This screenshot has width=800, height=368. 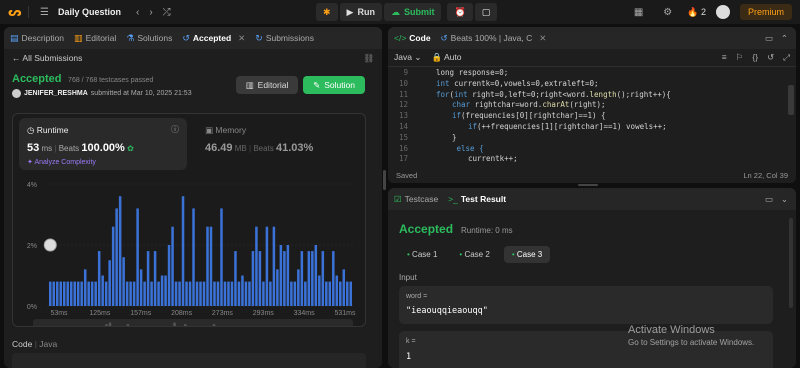 What do you see at coordinates (588, 185) in the screenshot?
I see `horizontal-resize-handle` at bounding box center [588, 185].